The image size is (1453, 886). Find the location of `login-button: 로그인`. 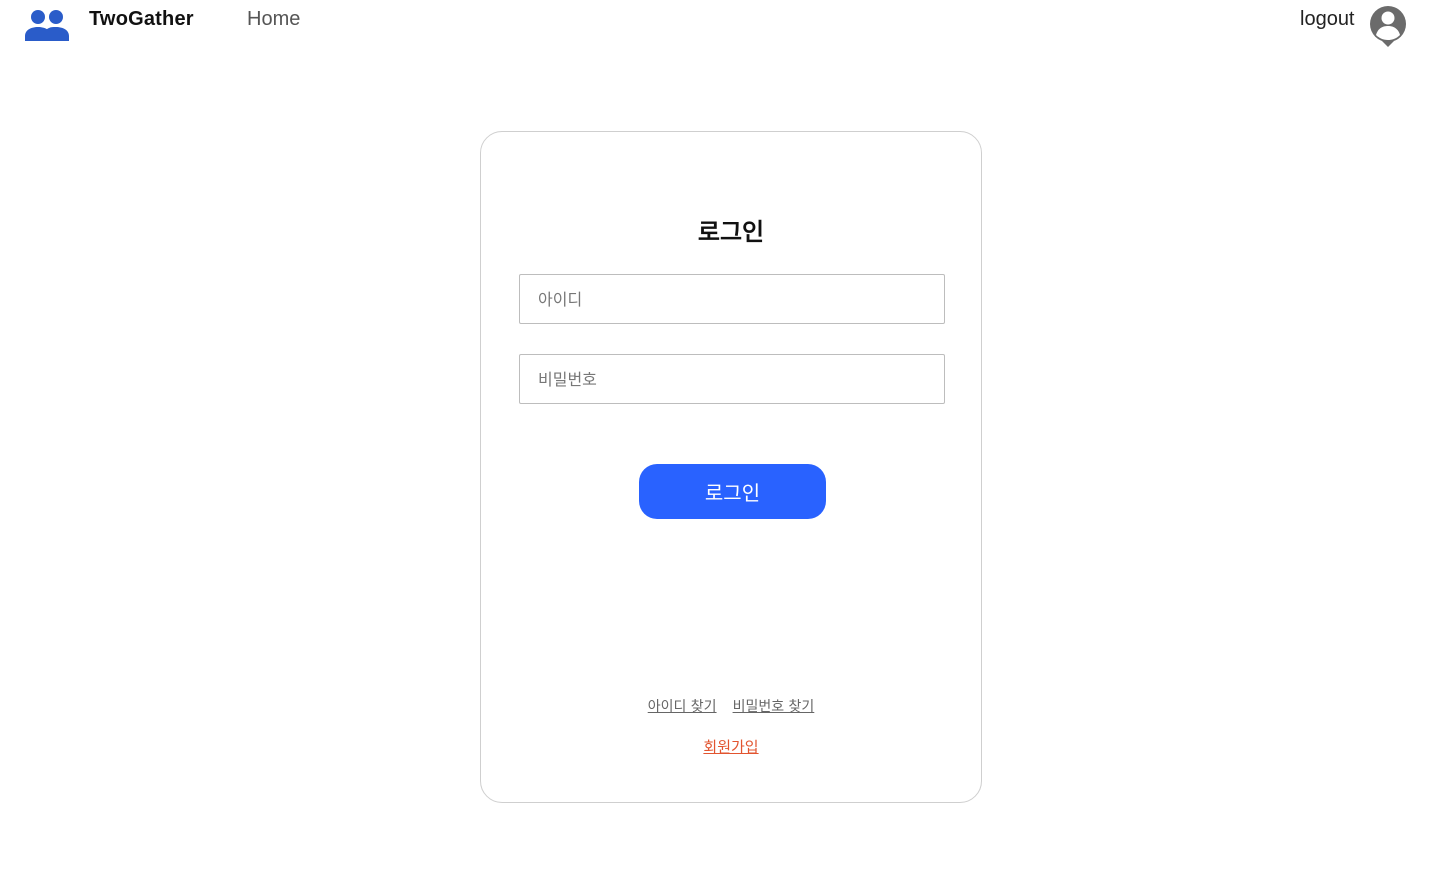

login-button: 로그인 is located at coordinates (732, 491).